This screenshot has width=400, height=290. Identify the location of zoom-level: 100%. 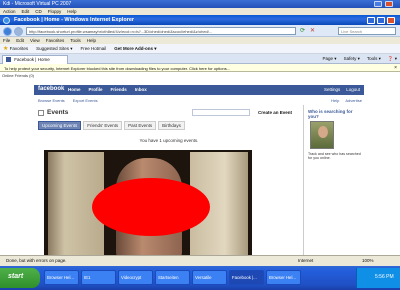
(368, 260).